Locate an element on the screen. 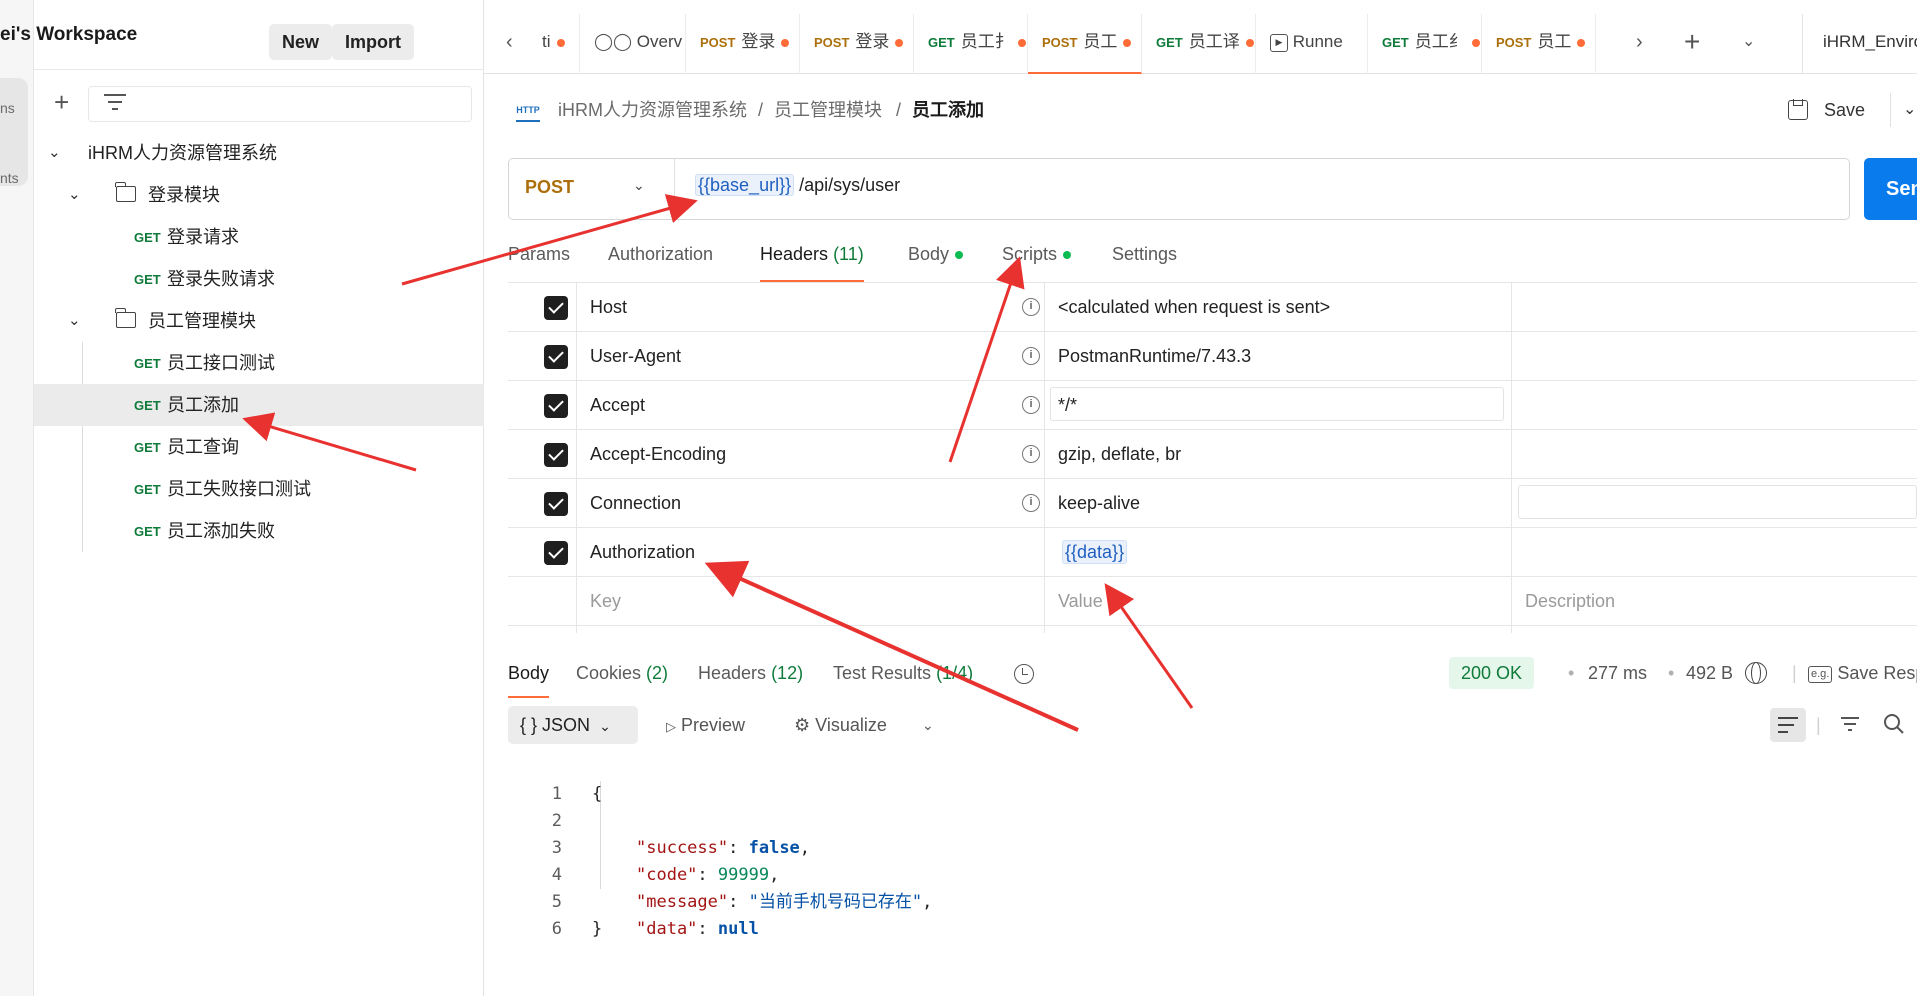 The image size is (1917, 996). tree-request: GET 登录失败请求 is located at coordinates (259, 279).